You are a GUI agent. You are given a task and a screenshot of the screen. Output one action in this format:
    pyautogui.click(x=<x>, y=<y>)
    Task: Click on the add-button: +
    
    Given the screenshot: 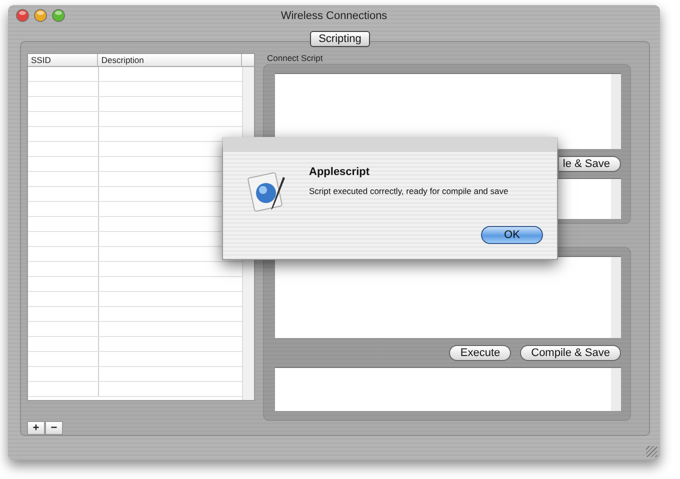 What is the action you would take?
    pyautogui.click(x=36, y=428)
    